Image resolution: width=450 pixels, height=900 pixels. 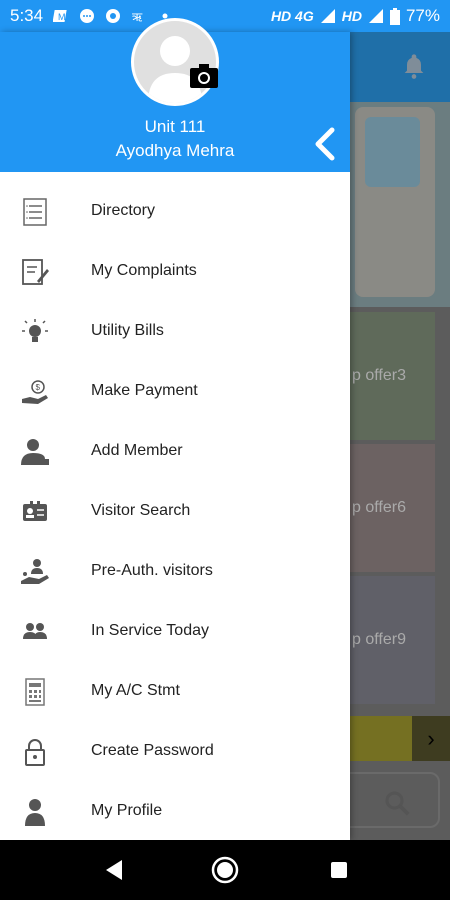 I want to click on menu-item-make-payment: $ Make Payment, so click(x=175, y=392).